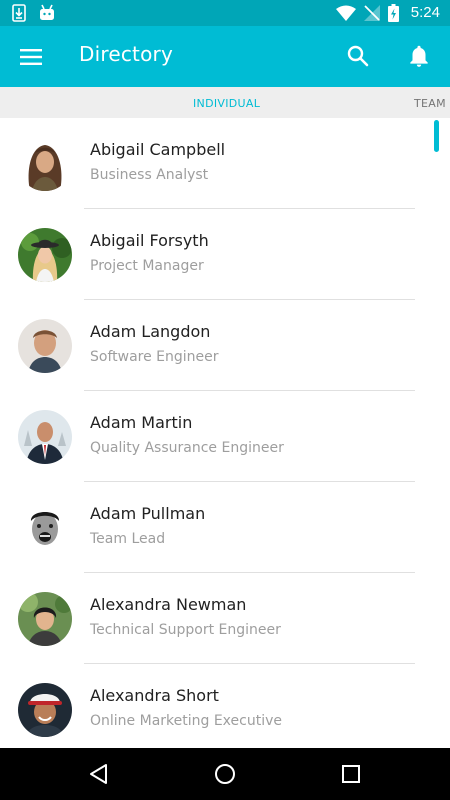  What do you see at coordinates (126, 54) in the screenshot?
I see `page-title: Directory` at bounding box center [126, 54].